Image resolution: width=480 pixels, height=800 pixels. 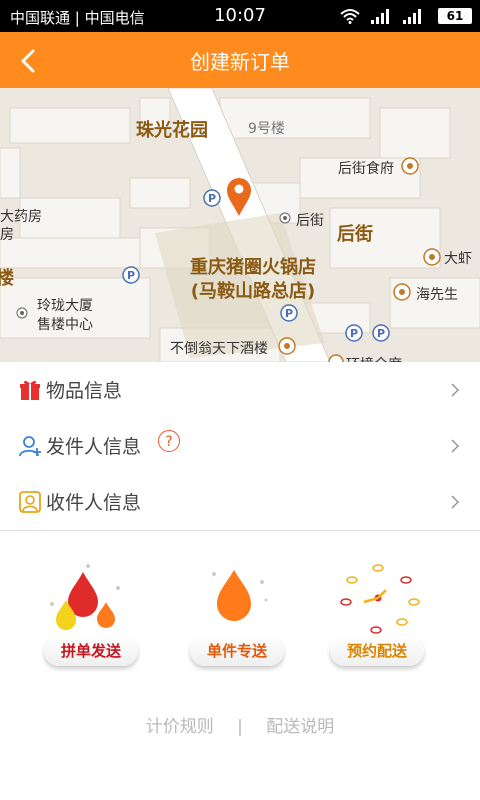 What do you see at coordinates (240, 390) in the screenshot?
I see `row-item-info: 物品信息` at bounding box center [240, 390].